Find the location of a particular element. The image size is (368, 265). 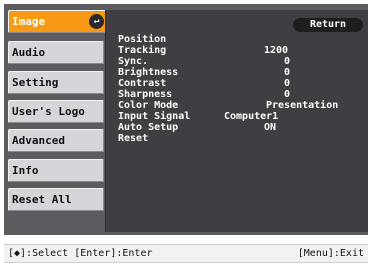

tab-advanced: Advanced is located at coordinates (56, 140).